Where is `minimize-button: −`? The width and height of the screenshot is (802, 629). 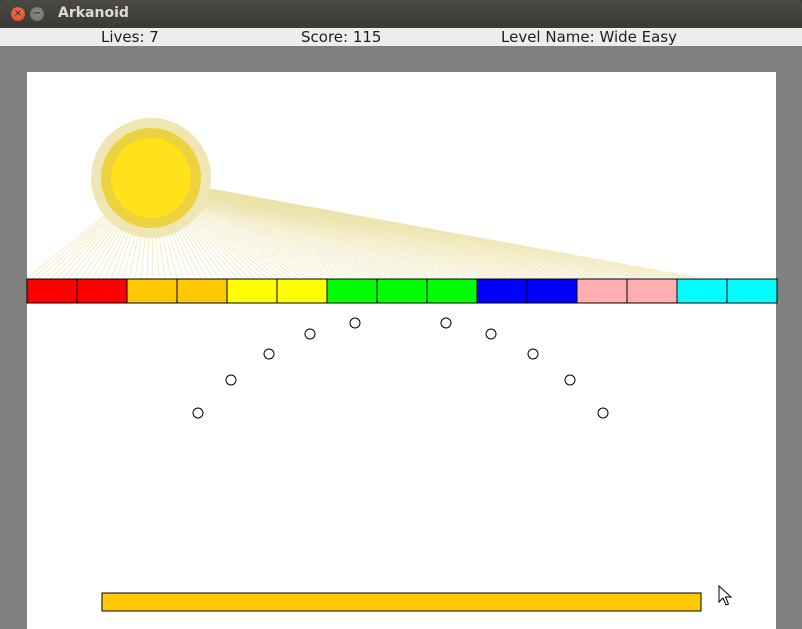
minimize-button: − is located at coordinates (37, 14).